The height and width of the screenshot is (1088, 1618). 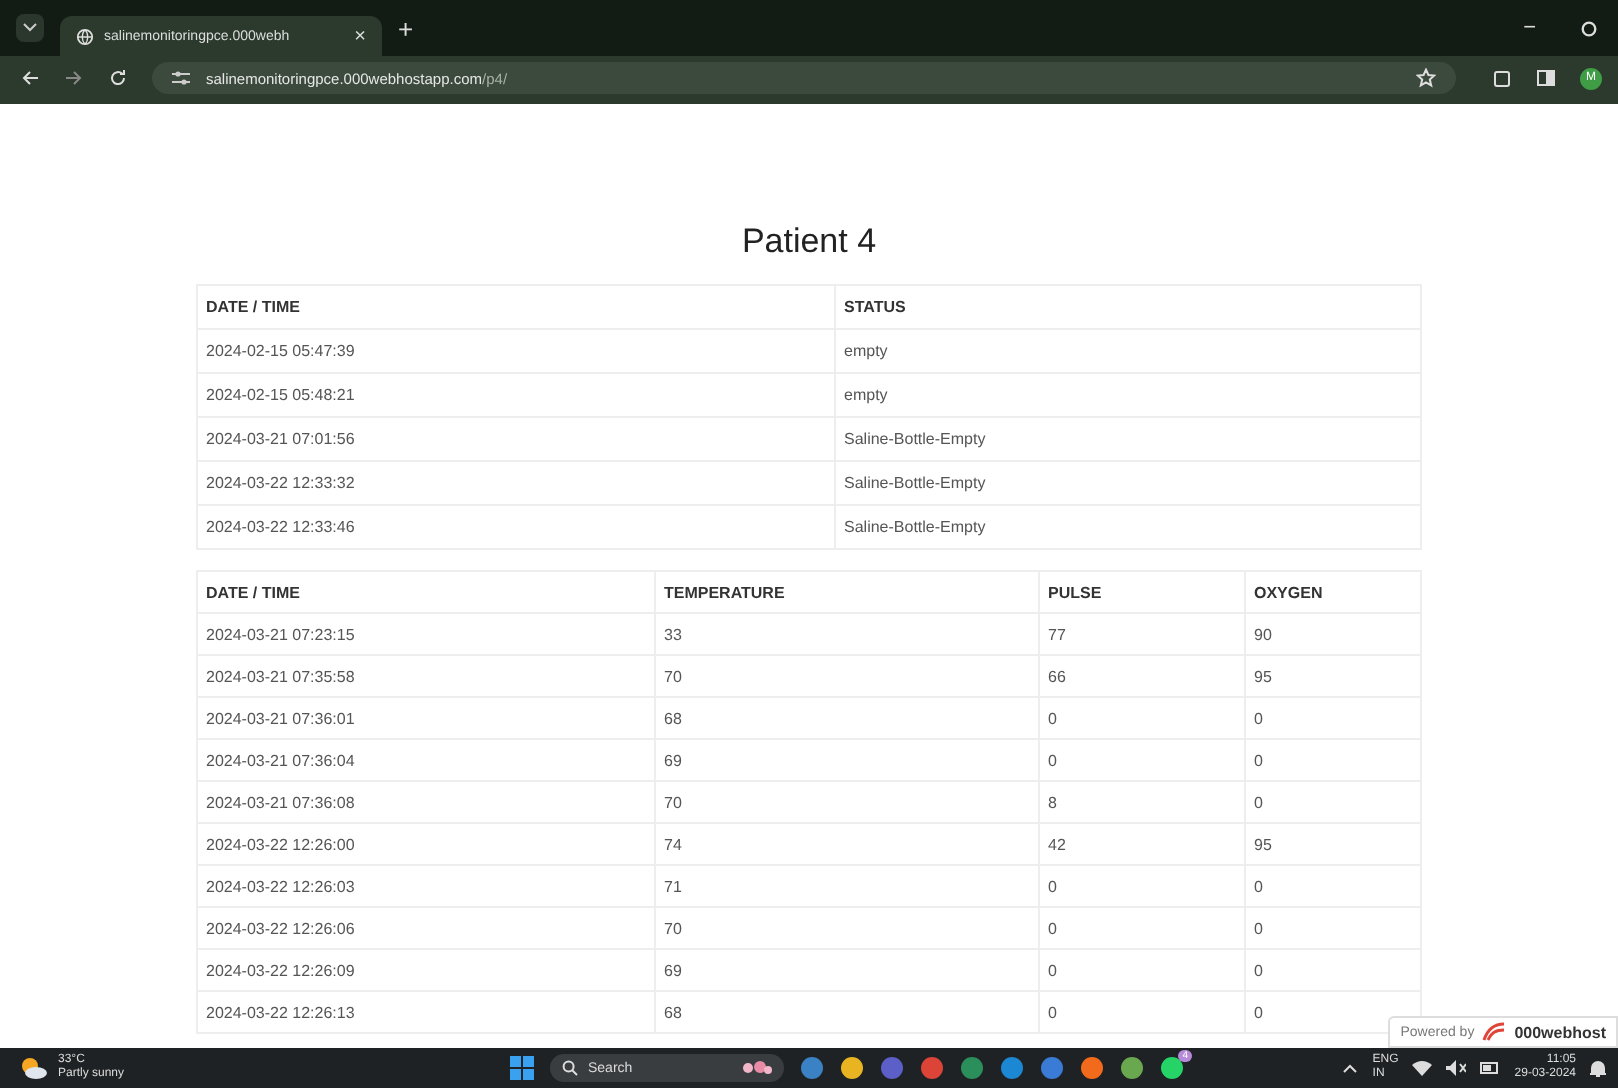 What do you see at coordinates (1490, 1068) in the screenshot?
I see `battery-icon` at bounding box center [1490, 1068].